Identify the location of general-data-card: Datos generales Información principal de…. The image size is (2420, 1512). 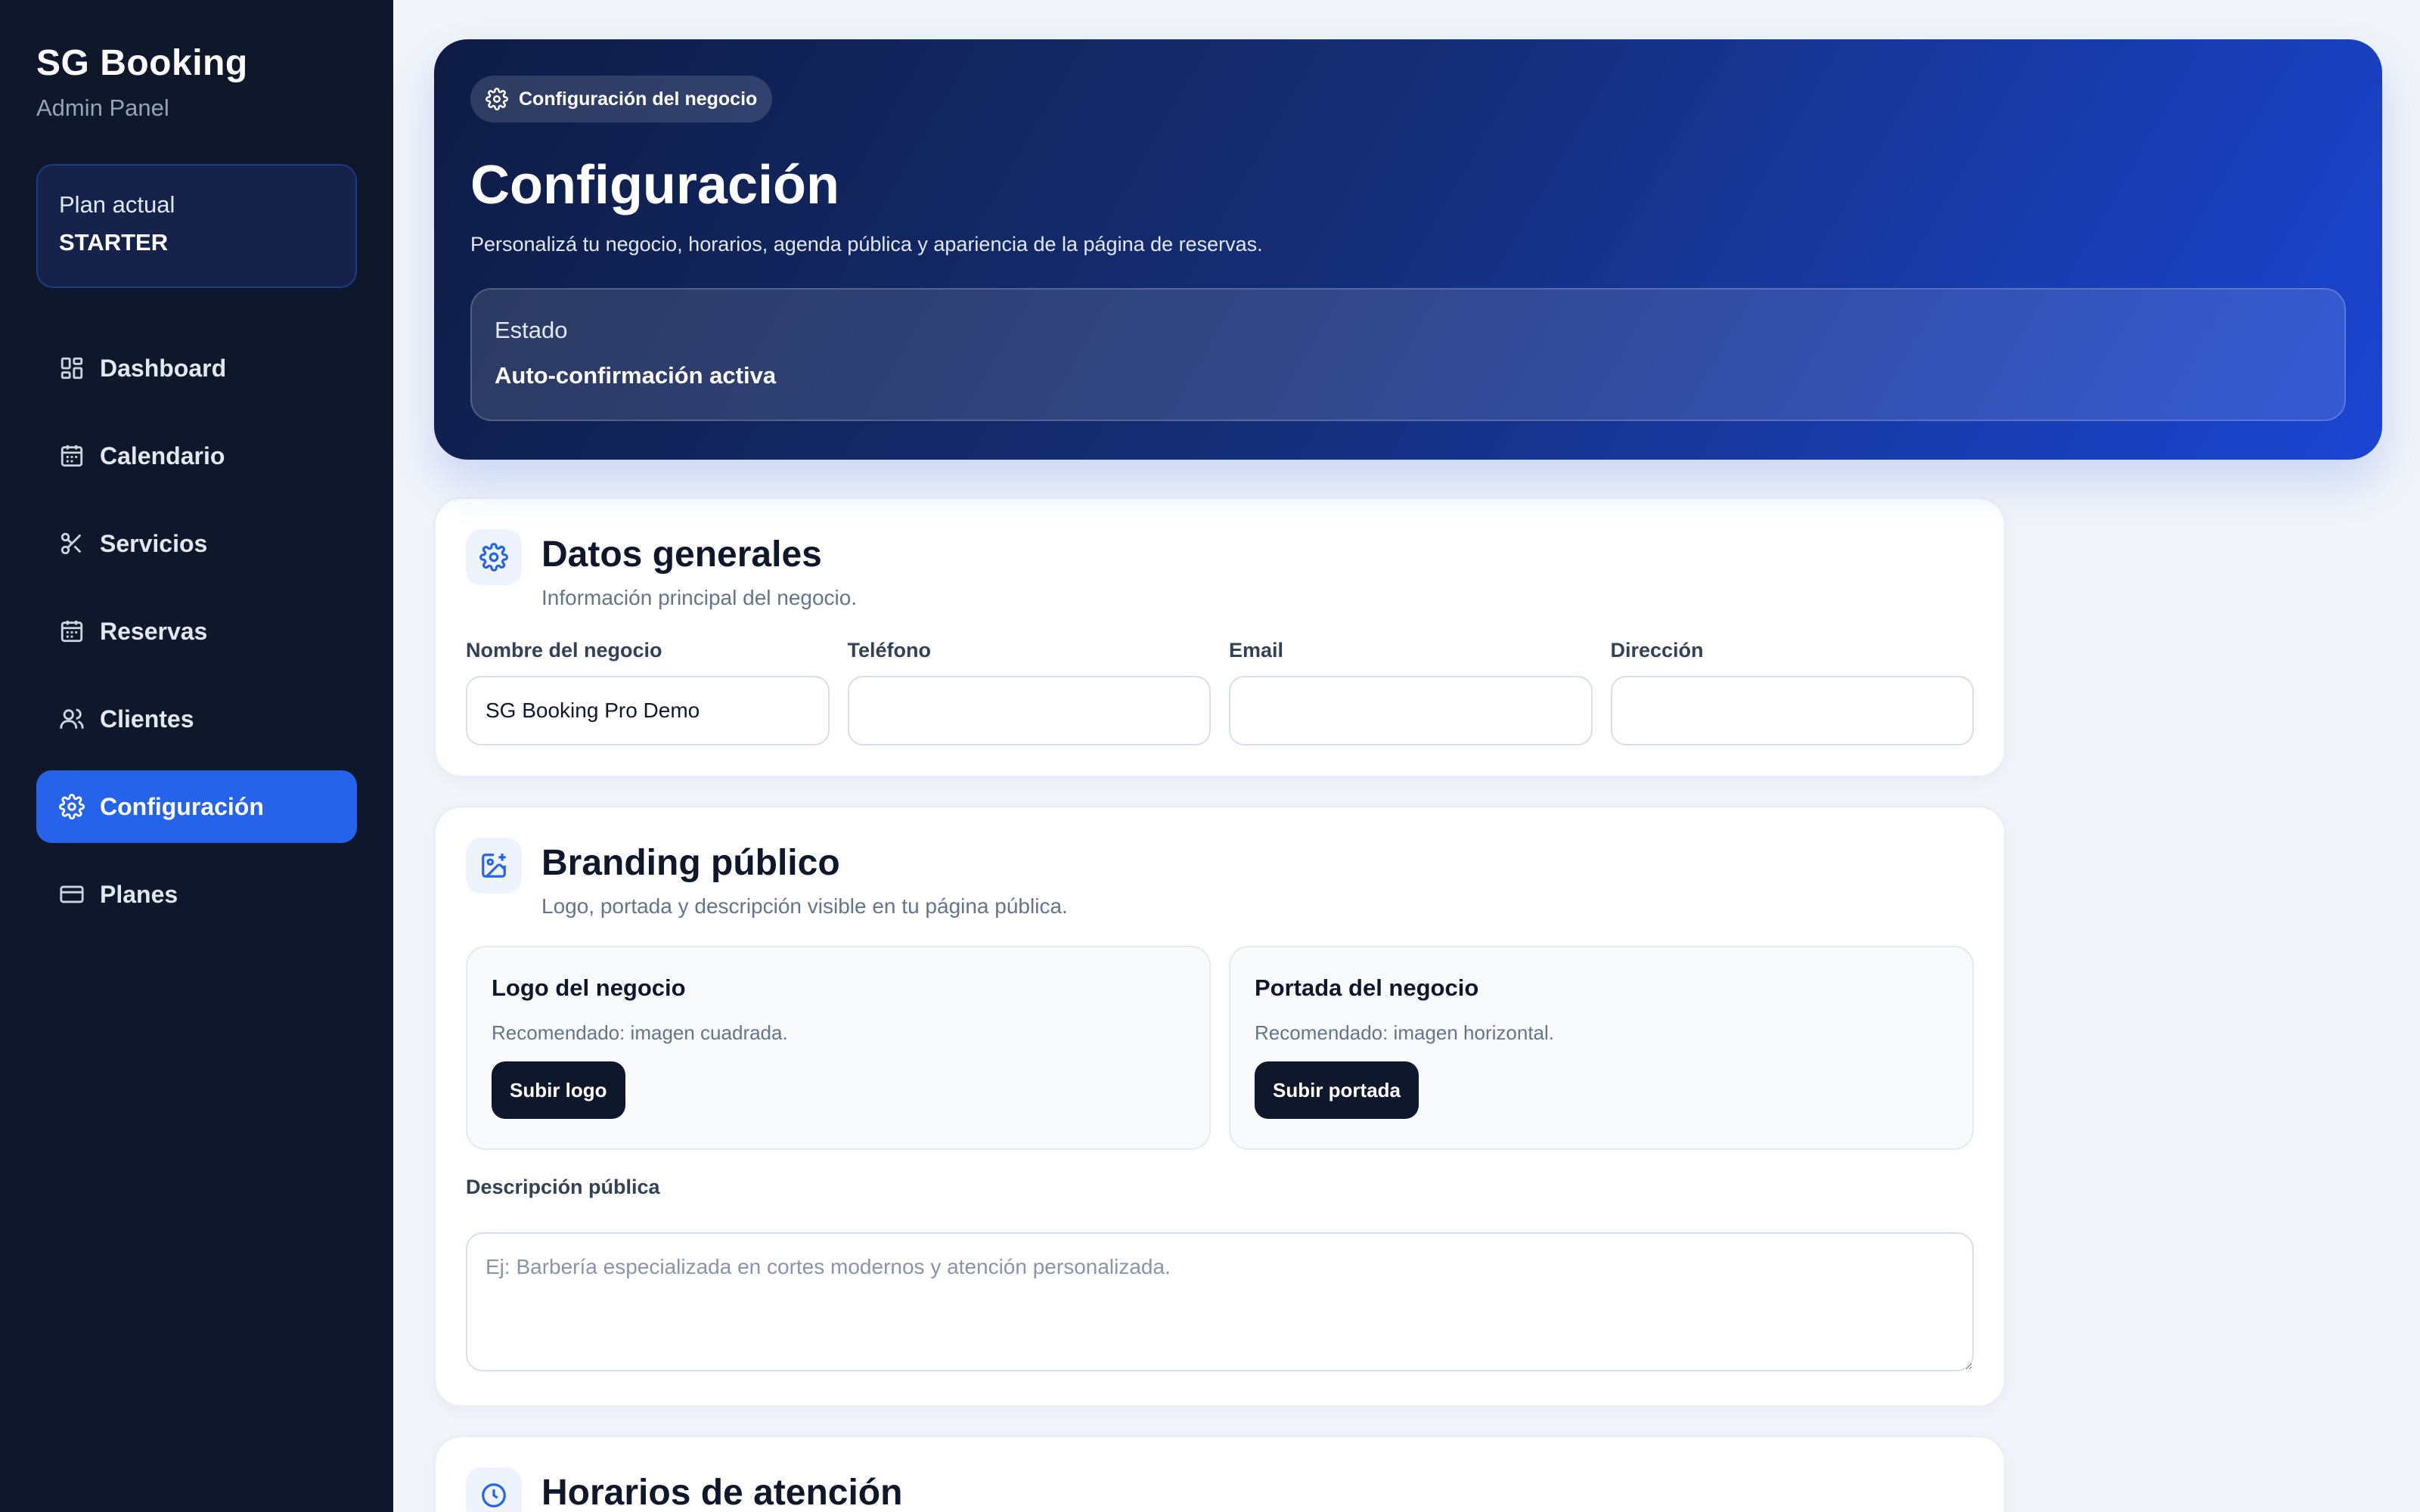
(1220, 637).